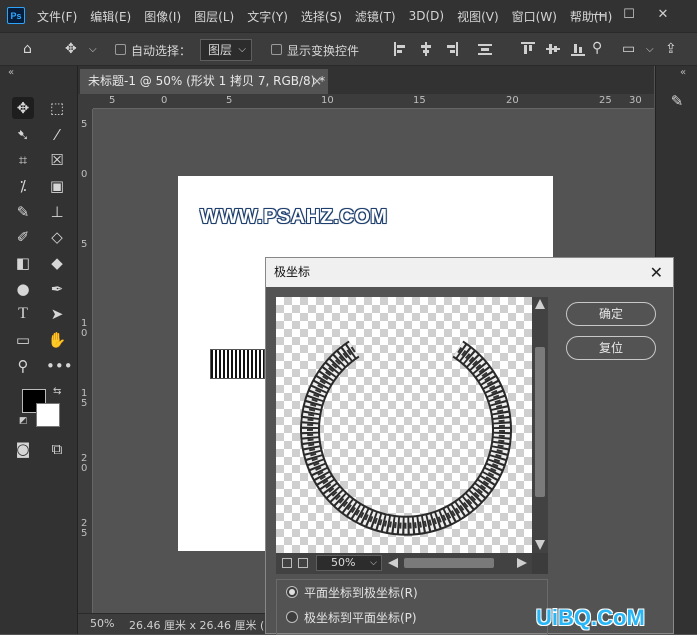 This screenshot has width=697, height=635. I want to click on horizontal-ruler: 5 0 5 10 15 20 25 30, so click(373, 101).